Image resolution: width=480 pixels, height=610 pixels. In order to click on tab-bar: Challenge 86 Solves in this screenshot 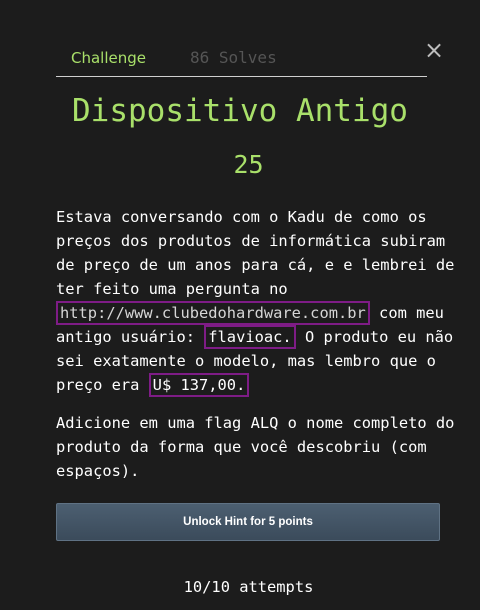, I will do `click(241, 60)`.